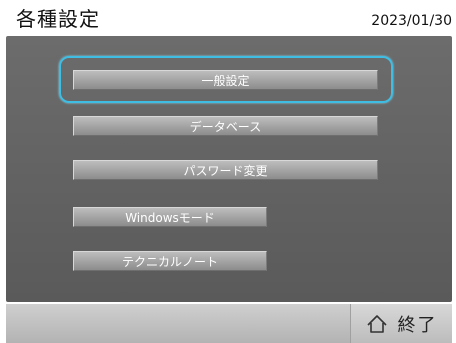 The image size is (456, 343). What do you see at coordinates (225, 126) in the screenshot?
I see `database-button: データベース` at bounding box center [225, 126].